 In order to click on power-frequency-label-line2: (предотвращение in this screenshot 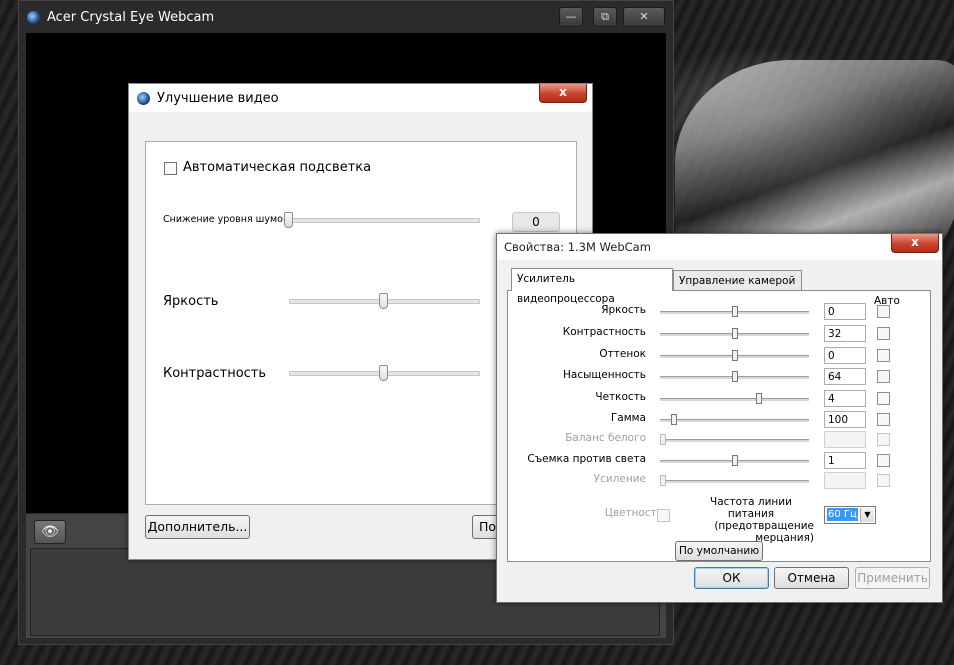, I will do `click(764, 526)`.